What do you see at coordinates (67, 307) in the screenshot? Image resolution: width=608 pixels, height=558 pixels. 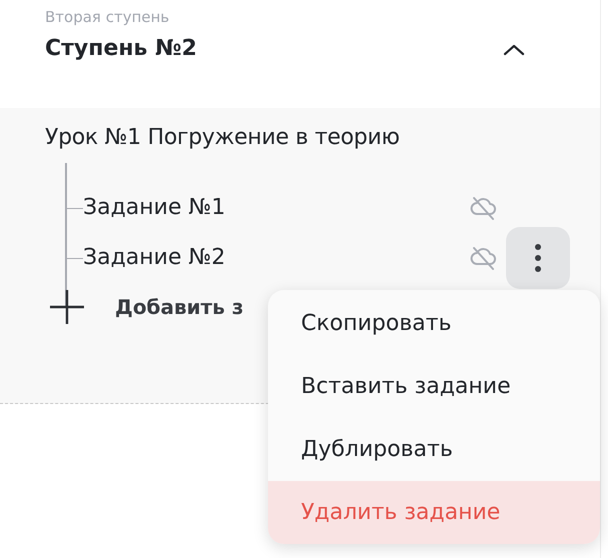 I see `plus-icon` at bounding box center [67, 307].